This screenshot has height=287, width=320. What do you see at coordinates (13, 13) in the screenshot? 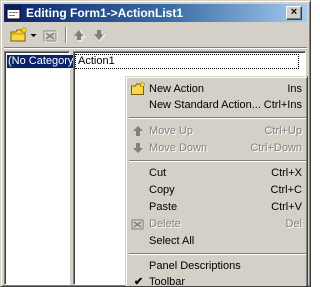
I see `editor-window-icon` at bounding box center [13, 13].